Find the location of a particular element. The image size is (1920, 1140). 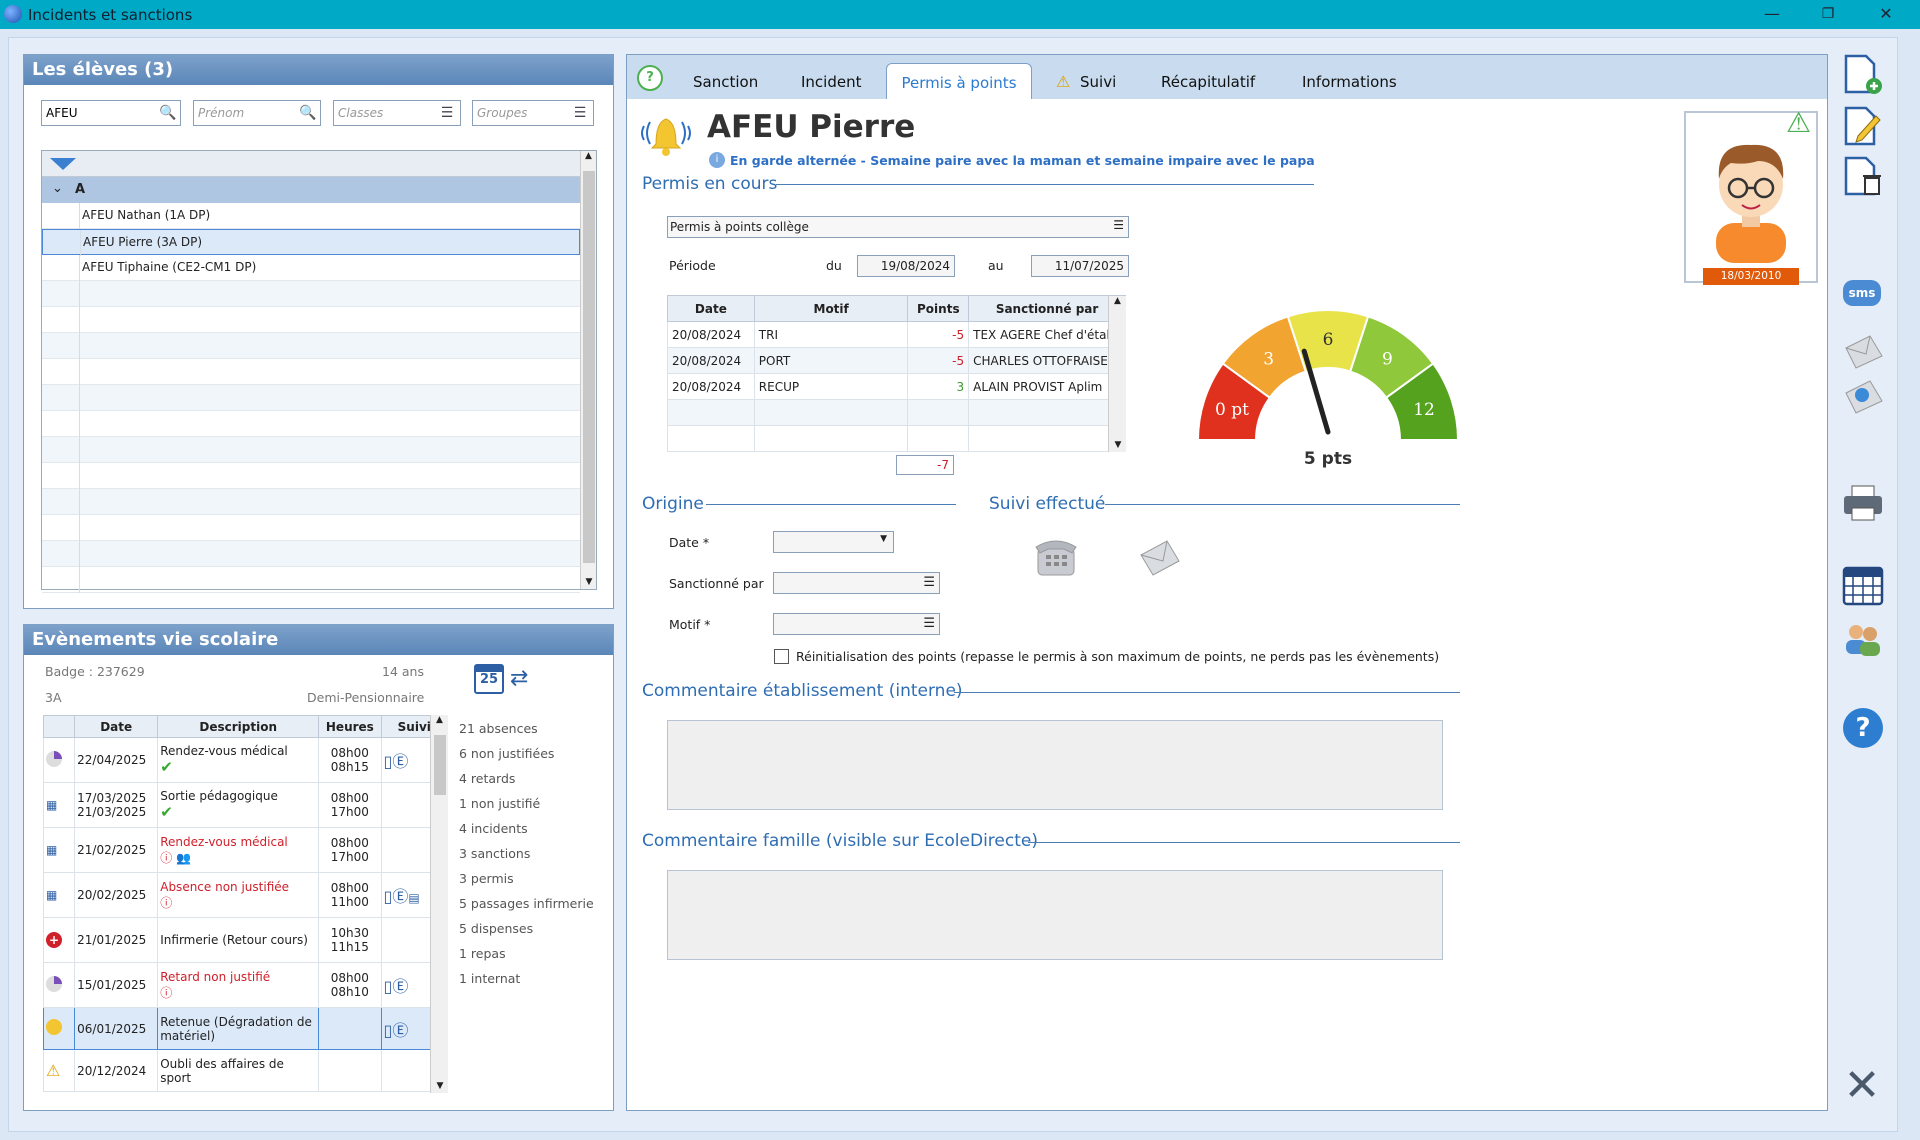

col-points: Points is located at coordinates (938, 308).